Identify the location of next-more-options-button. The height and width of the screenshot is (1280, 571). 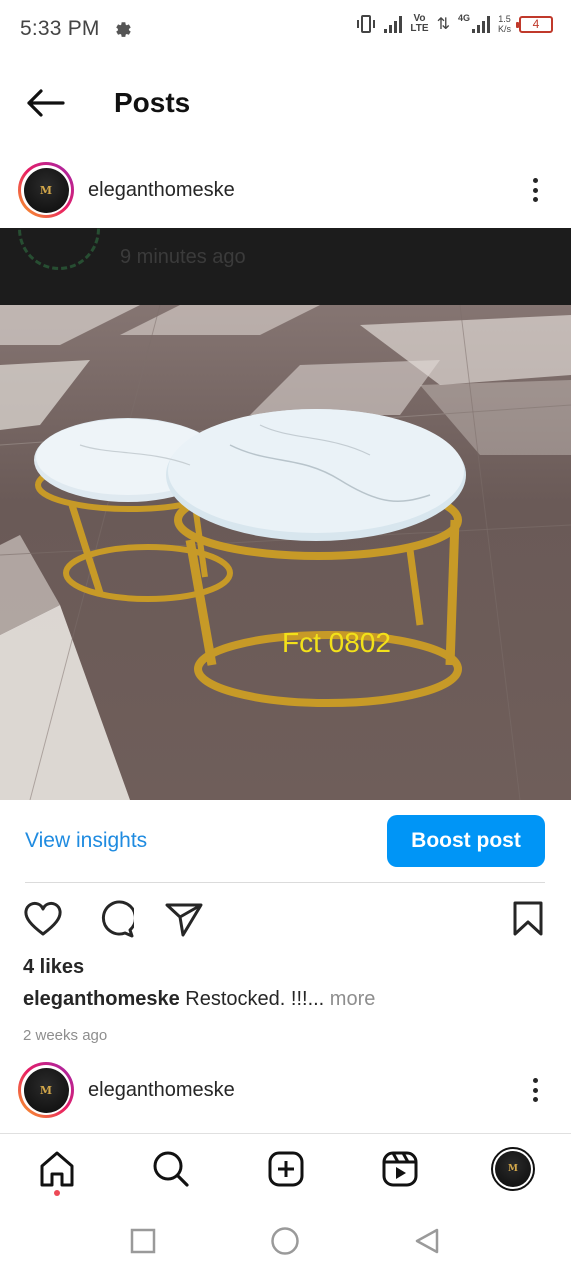
(535, 1090).